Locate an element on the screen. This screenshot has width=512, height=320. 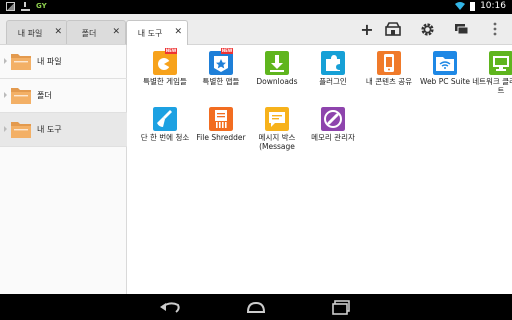
settings-gear-icon is located at coordinates (427, 29).